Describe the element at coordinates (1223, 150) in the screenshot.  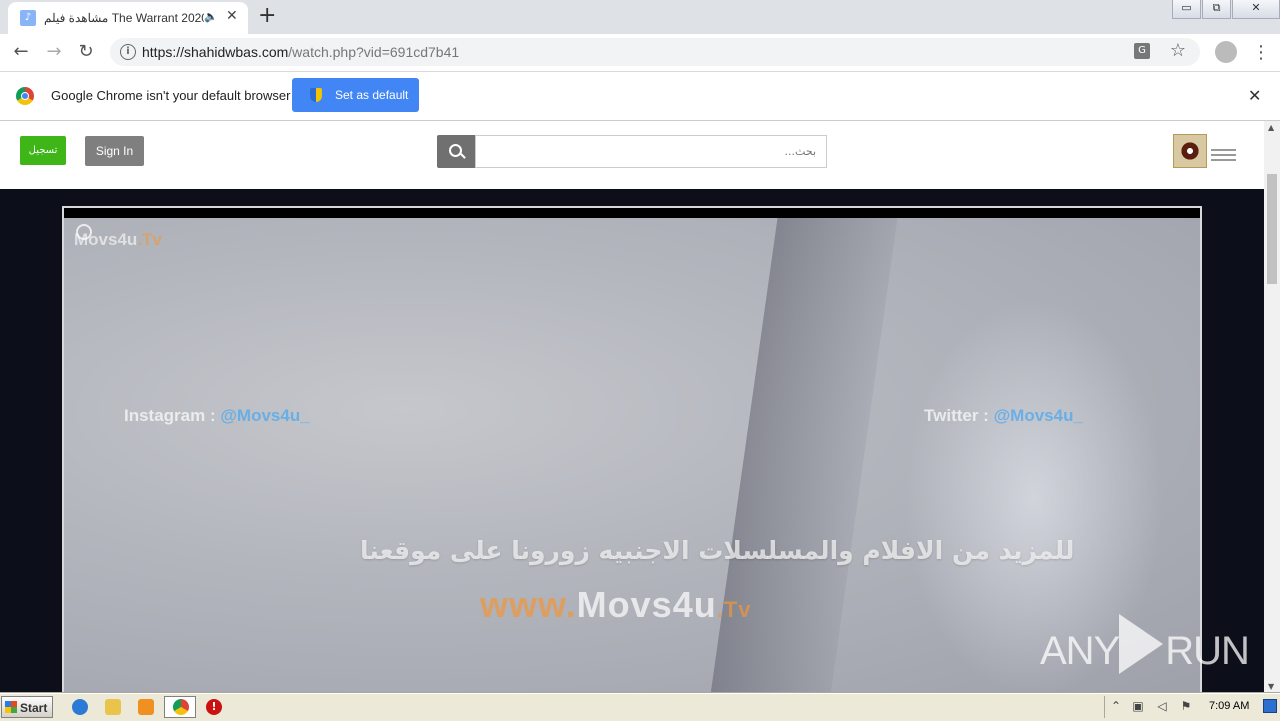
I see `hamburger-menu-icon` at that location.